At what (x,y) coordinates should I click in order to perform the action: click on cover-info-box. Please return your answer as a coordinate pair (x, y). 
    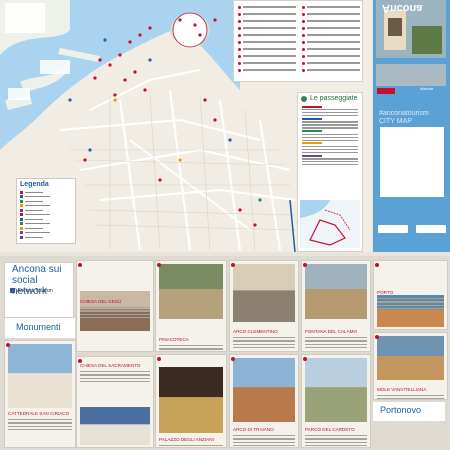
    Looking at the image, I should click on (412, 162).